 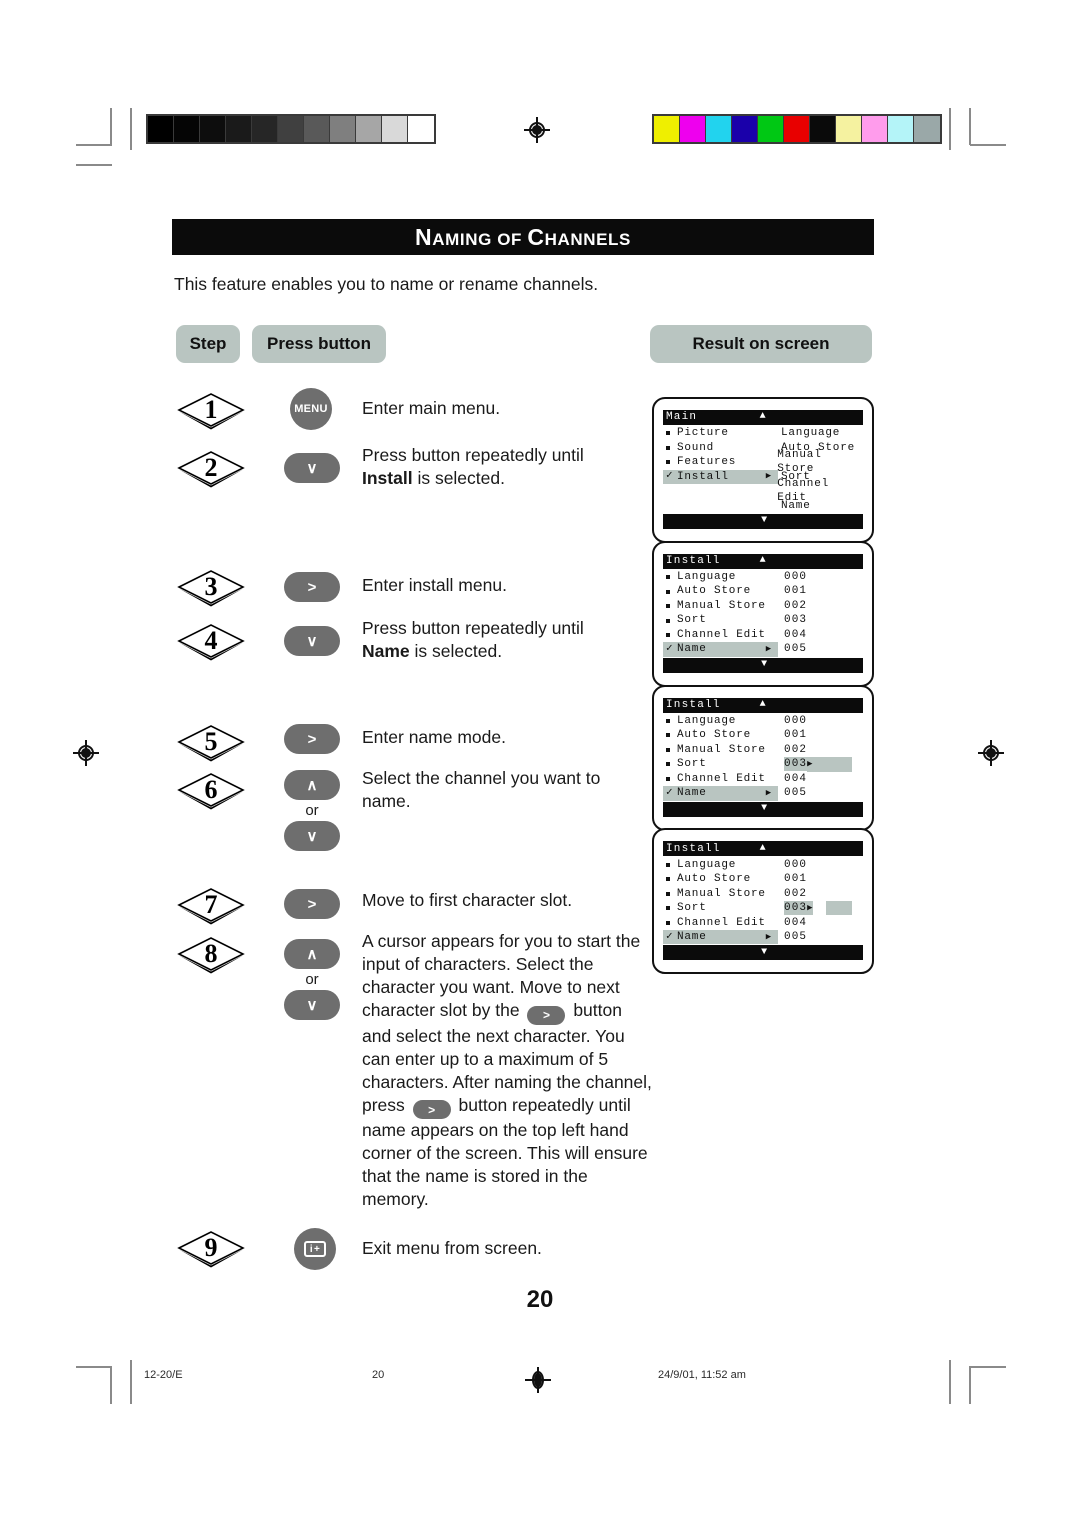 What do you see at coordinates (312, 739) in the screenshot?
I see `chevron-right-button-step5: >` at bounding box center [312, 739].